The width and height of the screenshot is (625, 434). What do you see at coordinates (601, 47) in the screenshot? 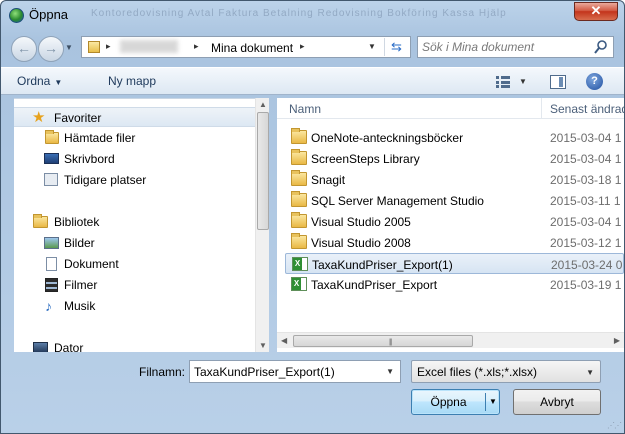
I see `search-icon` at bounding box center [601, 47].